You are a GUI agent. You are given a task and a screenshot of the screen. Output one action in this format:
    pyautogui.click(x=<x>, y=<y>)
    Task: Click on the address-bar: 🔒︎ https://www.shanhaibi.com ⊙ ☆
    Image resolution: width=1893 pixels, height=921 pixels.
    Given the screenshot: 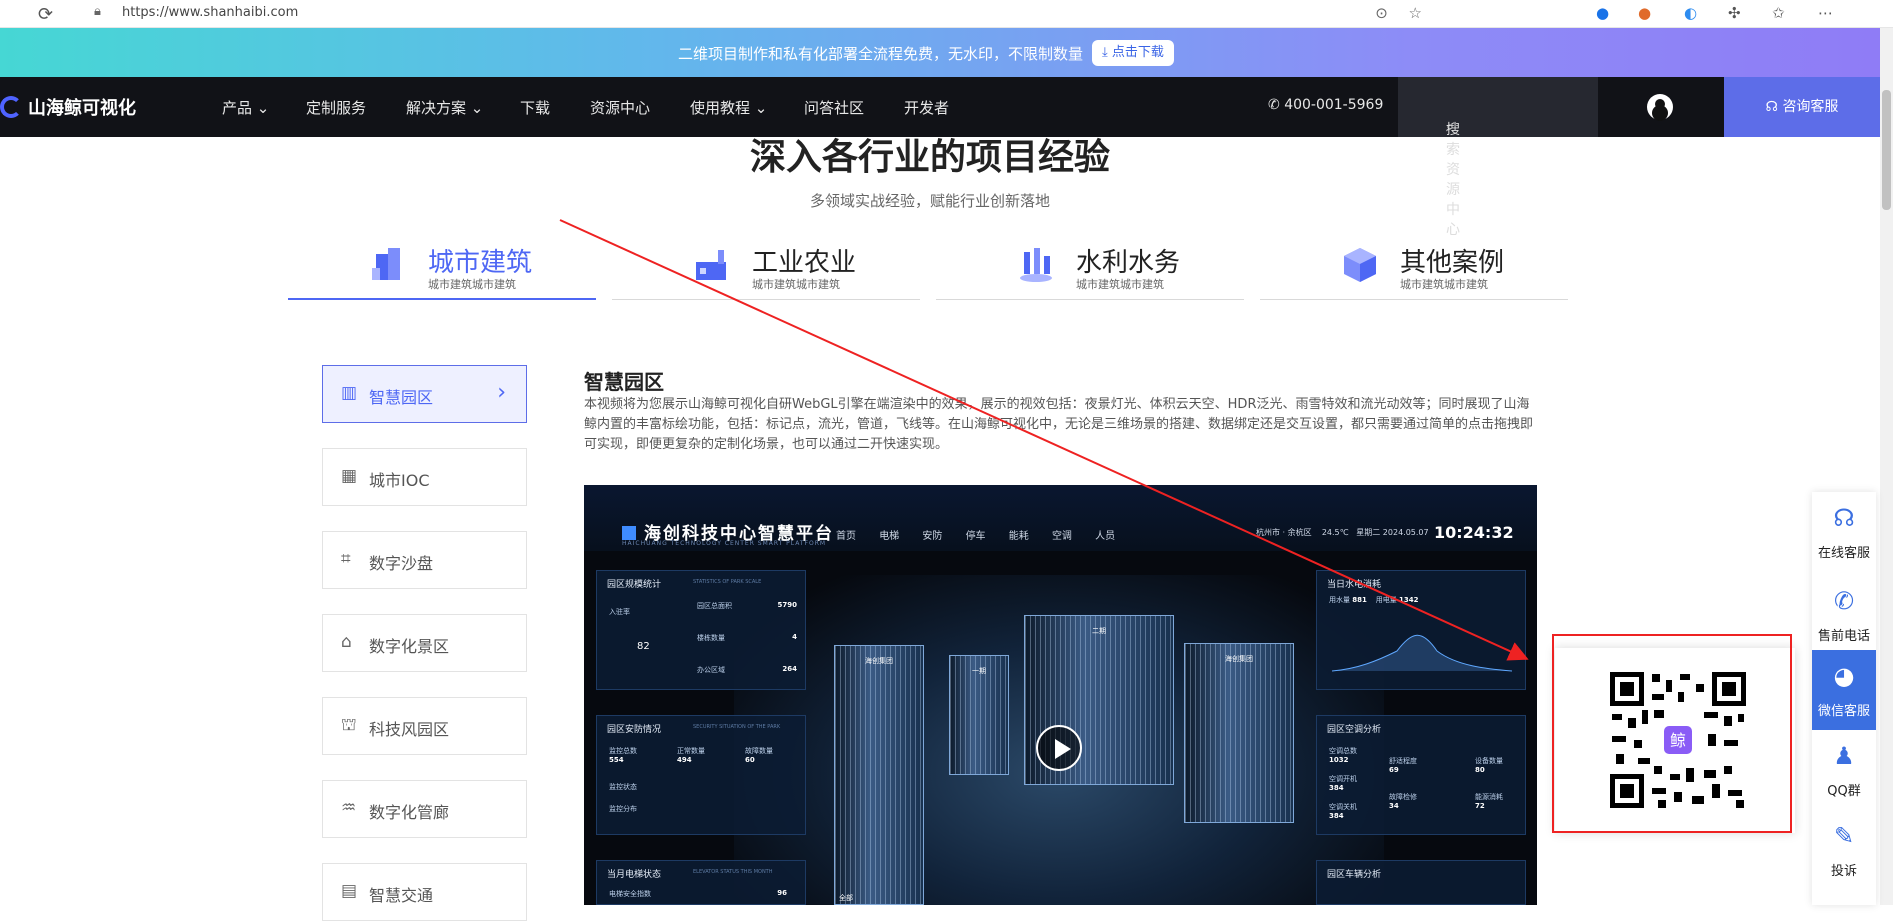 What is the action you would take?
    pyautogui.click(x=807, y=13)
    